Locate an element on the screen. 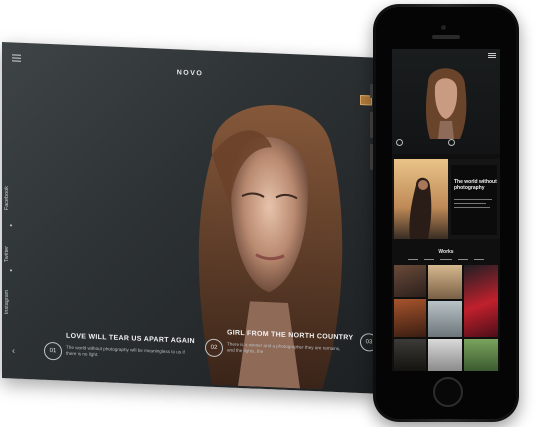 This screenshot has height=427, width=536. social-link-twitter: Twitter is located at coordinates (7, 254).